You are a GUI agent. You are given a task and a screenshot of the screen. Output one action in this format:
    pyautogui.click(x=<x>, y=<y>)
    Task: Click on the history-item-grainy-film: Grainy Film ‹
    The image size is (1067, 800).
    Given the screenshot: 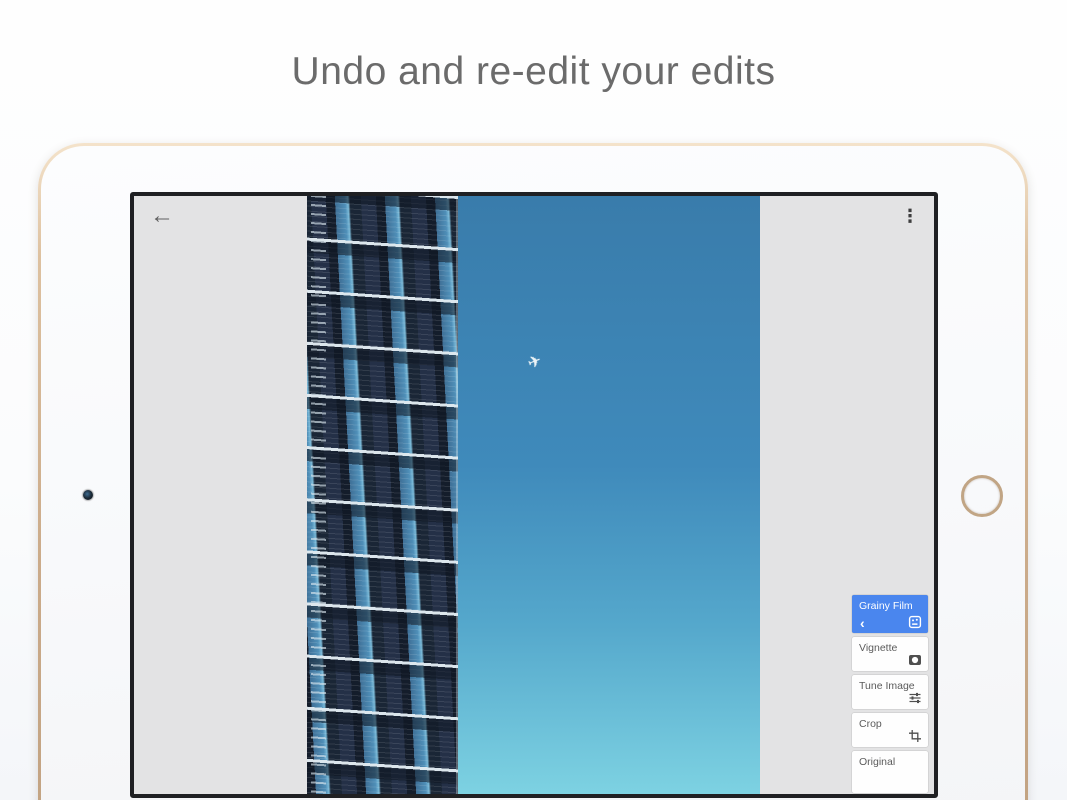 What is the action you would take?
    pyautogui.click(x=890, y=614)
    